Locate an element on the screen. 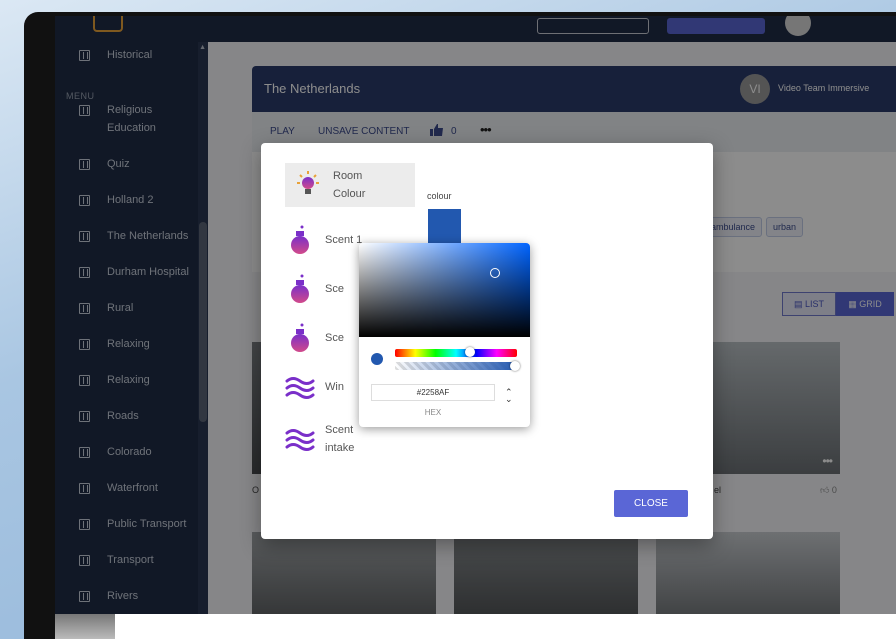 The width and height of the screenshot is (896, 639). option-wind: Win is located at coordinates (314, 387).